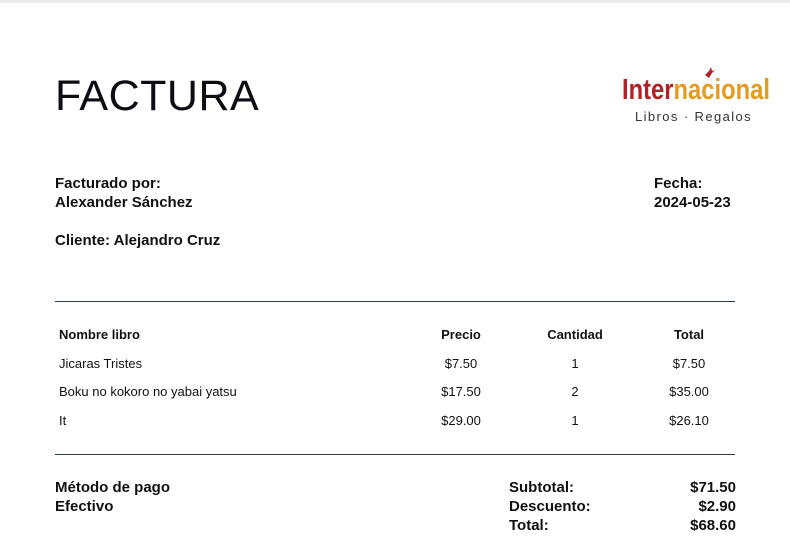 This screenshot has width=790, height=556. What do you see at coordinates (575, 391) in the screenshot?
I see `cell-qty: 2` at bounding box center [575, 391].